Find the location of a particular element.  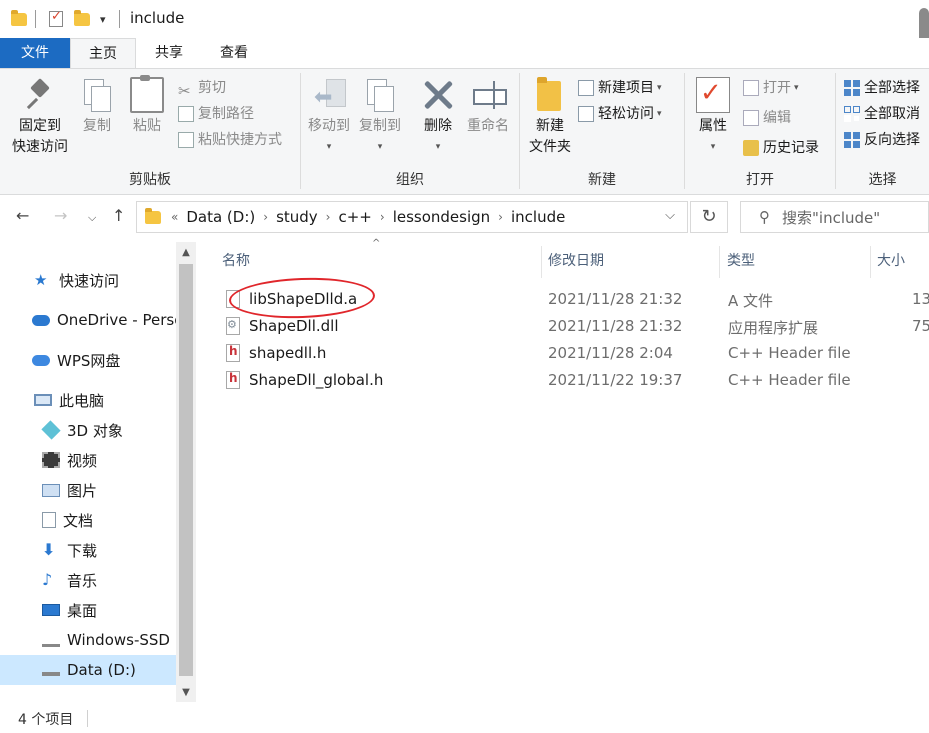

nav-pane-scrollbar: ▲ ▼ is located at coordinates (186, 472).